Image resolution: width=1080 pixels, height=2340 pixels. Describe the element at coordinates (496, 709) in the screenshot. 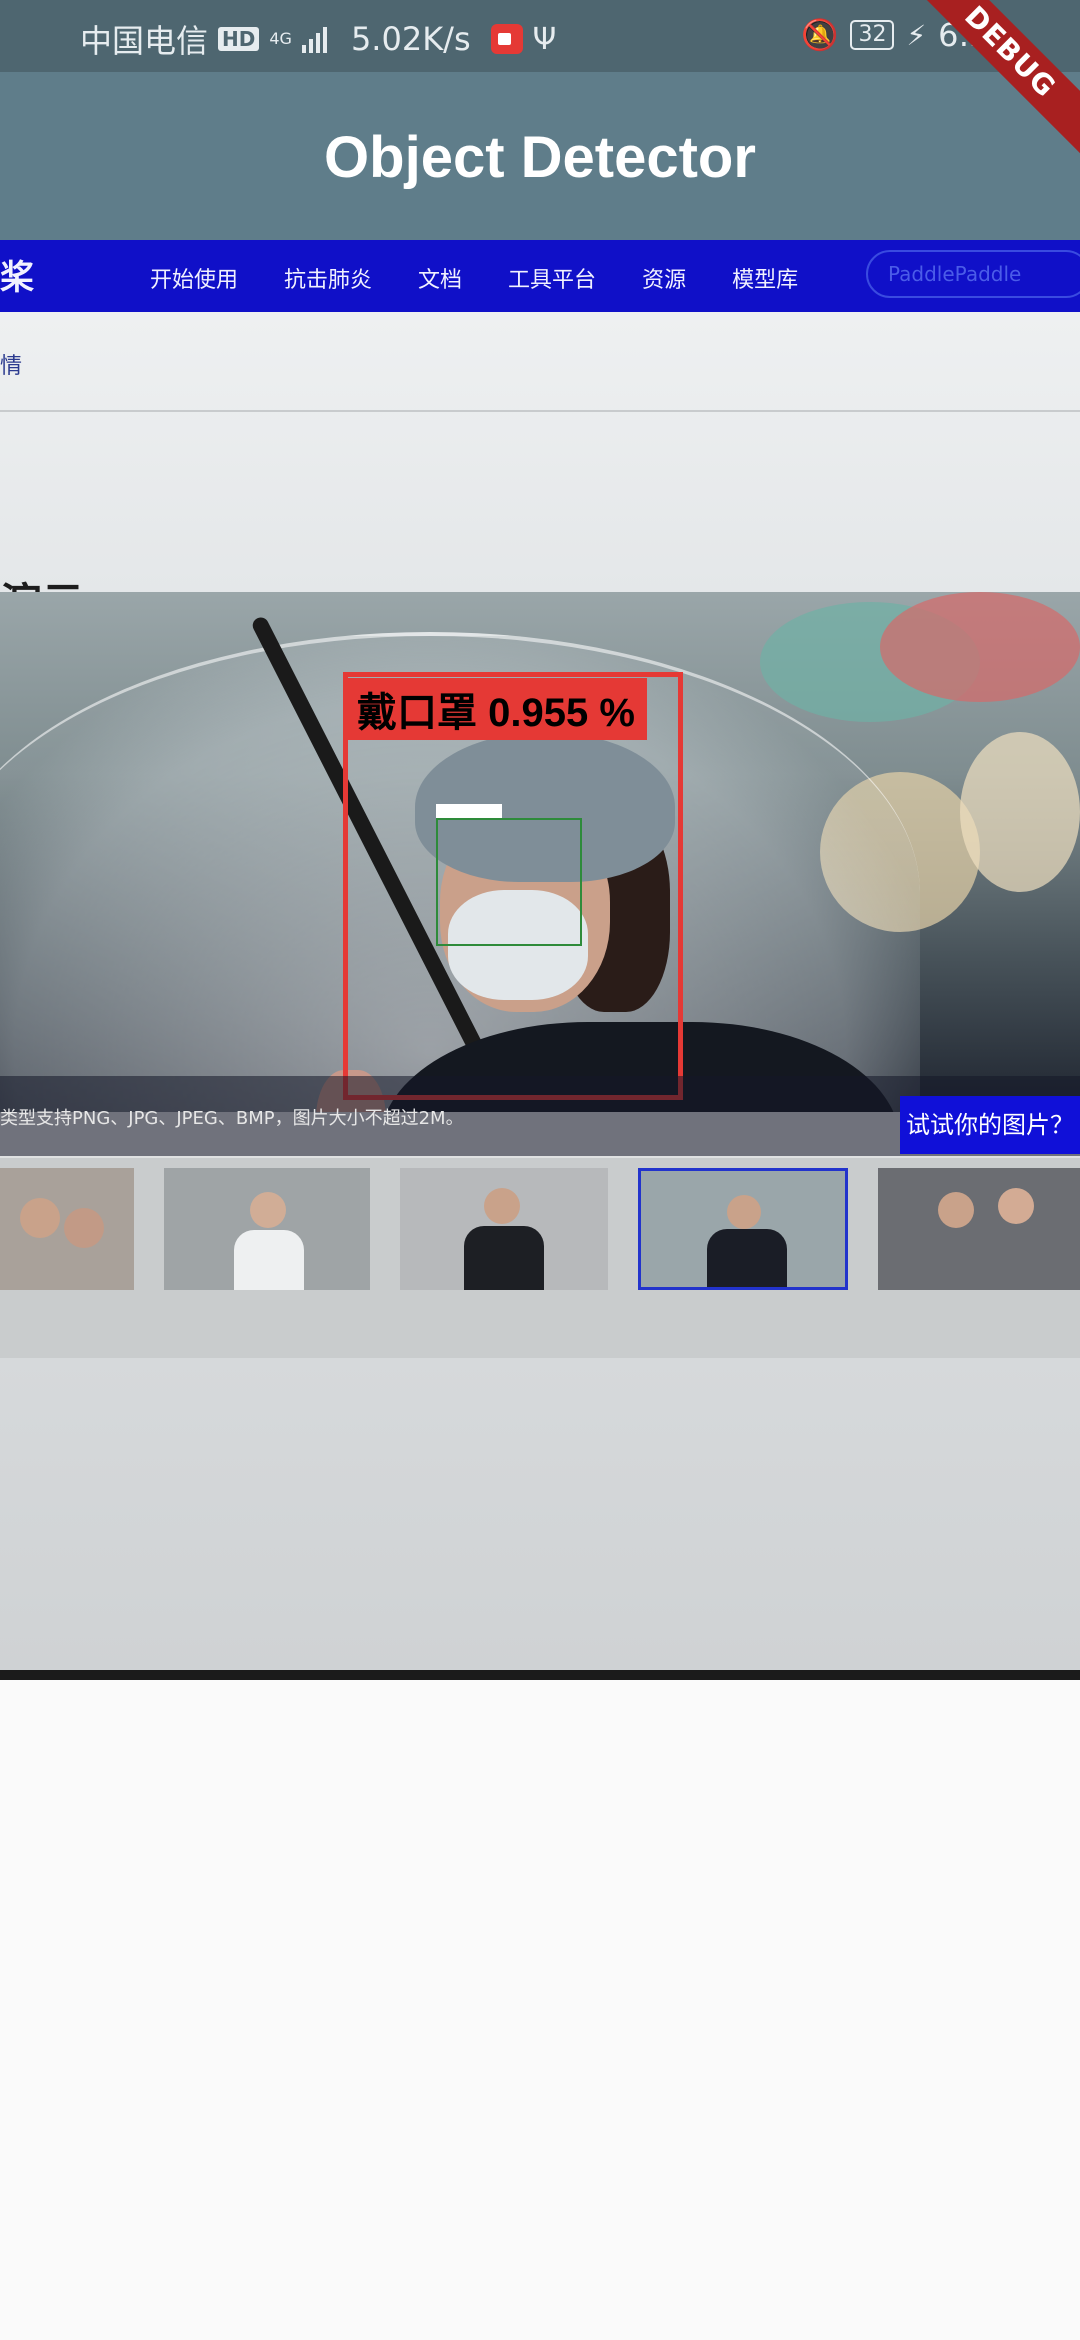

I see `detection-label: 戴口罩 0.955 %` at that location.